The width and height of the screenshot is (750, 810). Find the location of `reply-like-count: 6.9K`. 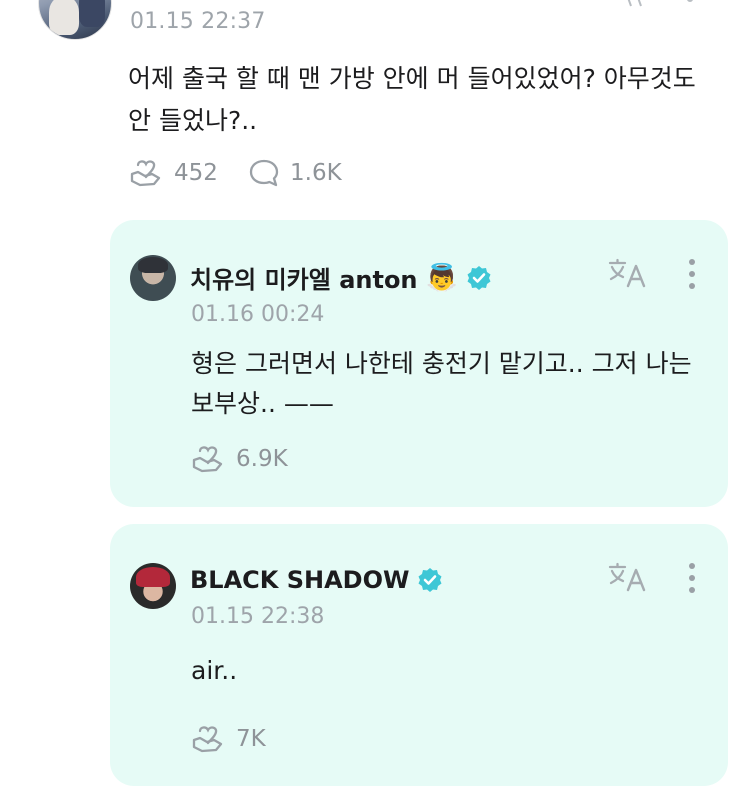

reply-like-count: 6.9K is located at coordinates (262, 459).